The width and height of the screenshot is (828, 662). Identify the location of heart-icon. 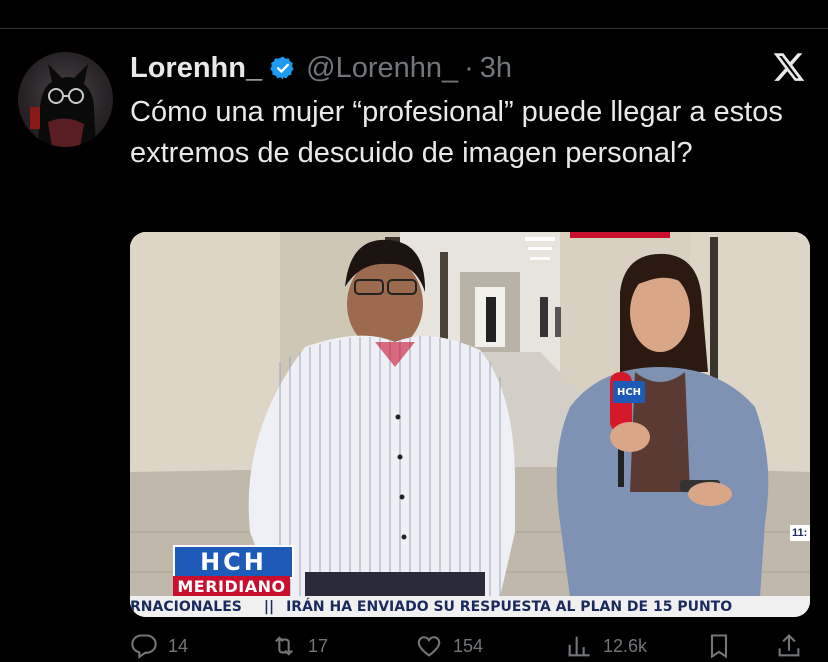
(429, 646).